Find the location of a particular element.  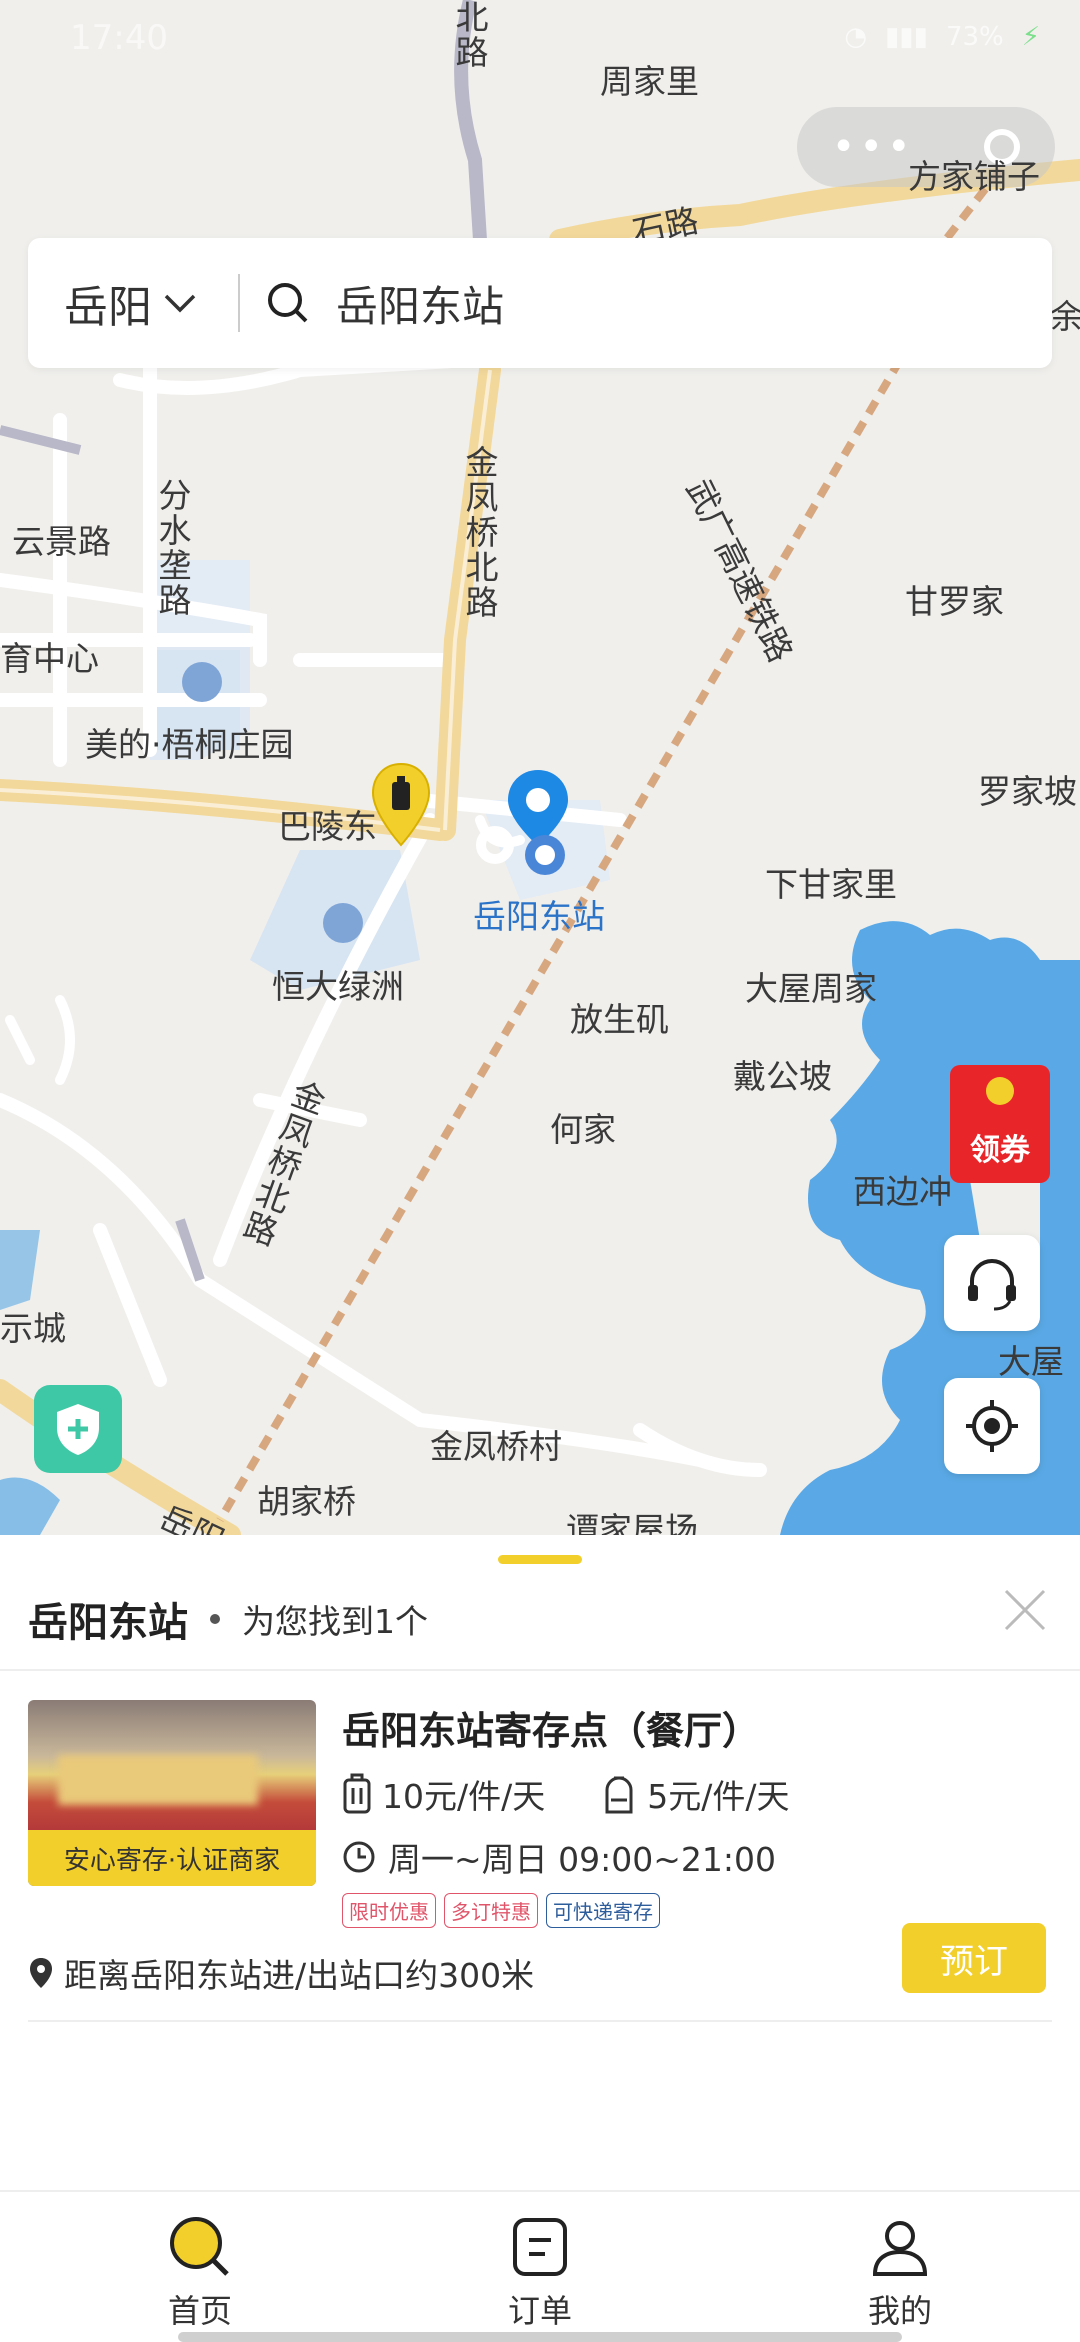

backpack-icon is located at coordinates (619, 1795).